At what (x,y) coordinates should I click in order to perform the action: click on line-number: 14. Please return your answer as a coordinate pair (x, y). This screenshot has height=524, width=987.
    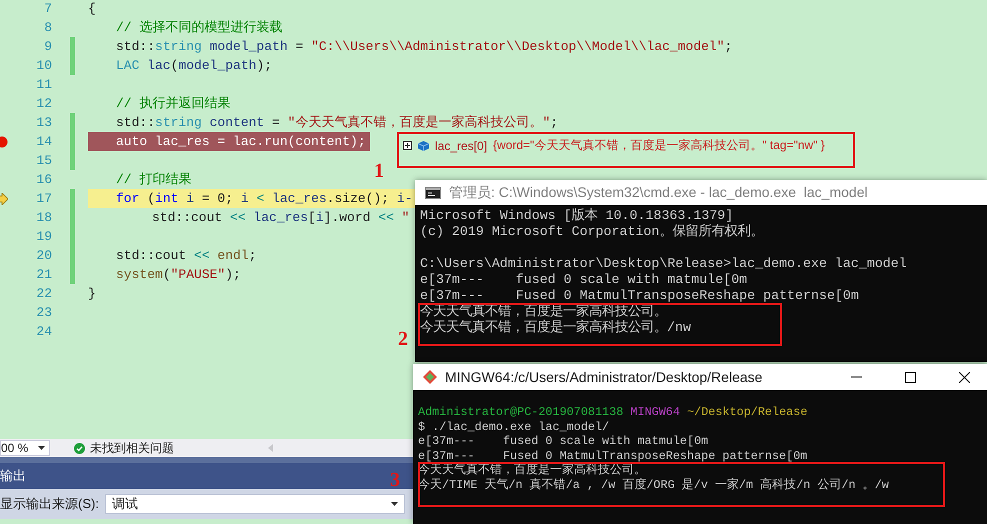
    Looking at the image, I should click on (43, 142).